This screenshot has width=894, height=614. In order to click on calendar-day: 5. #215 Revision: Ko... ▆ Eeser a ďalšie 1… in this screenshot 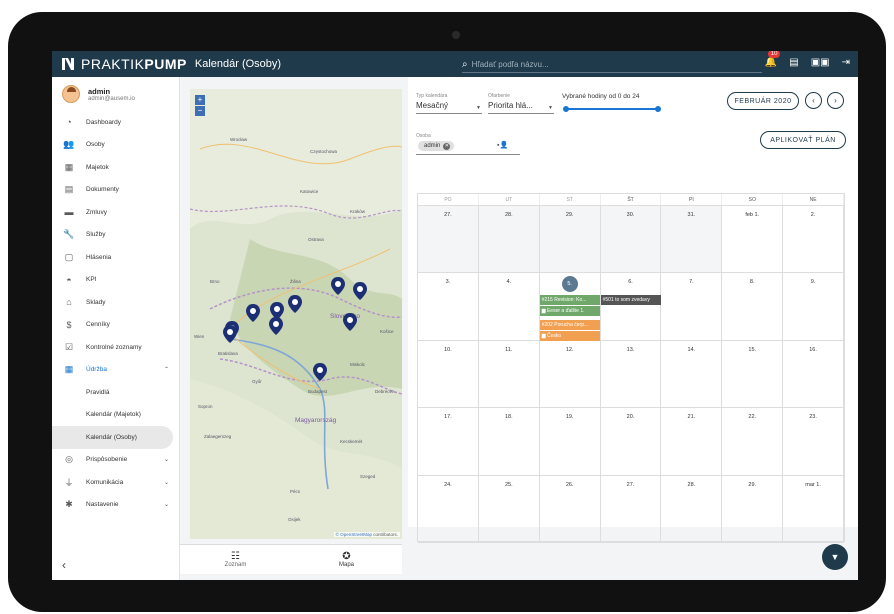, I will do `click(570, 307)`.